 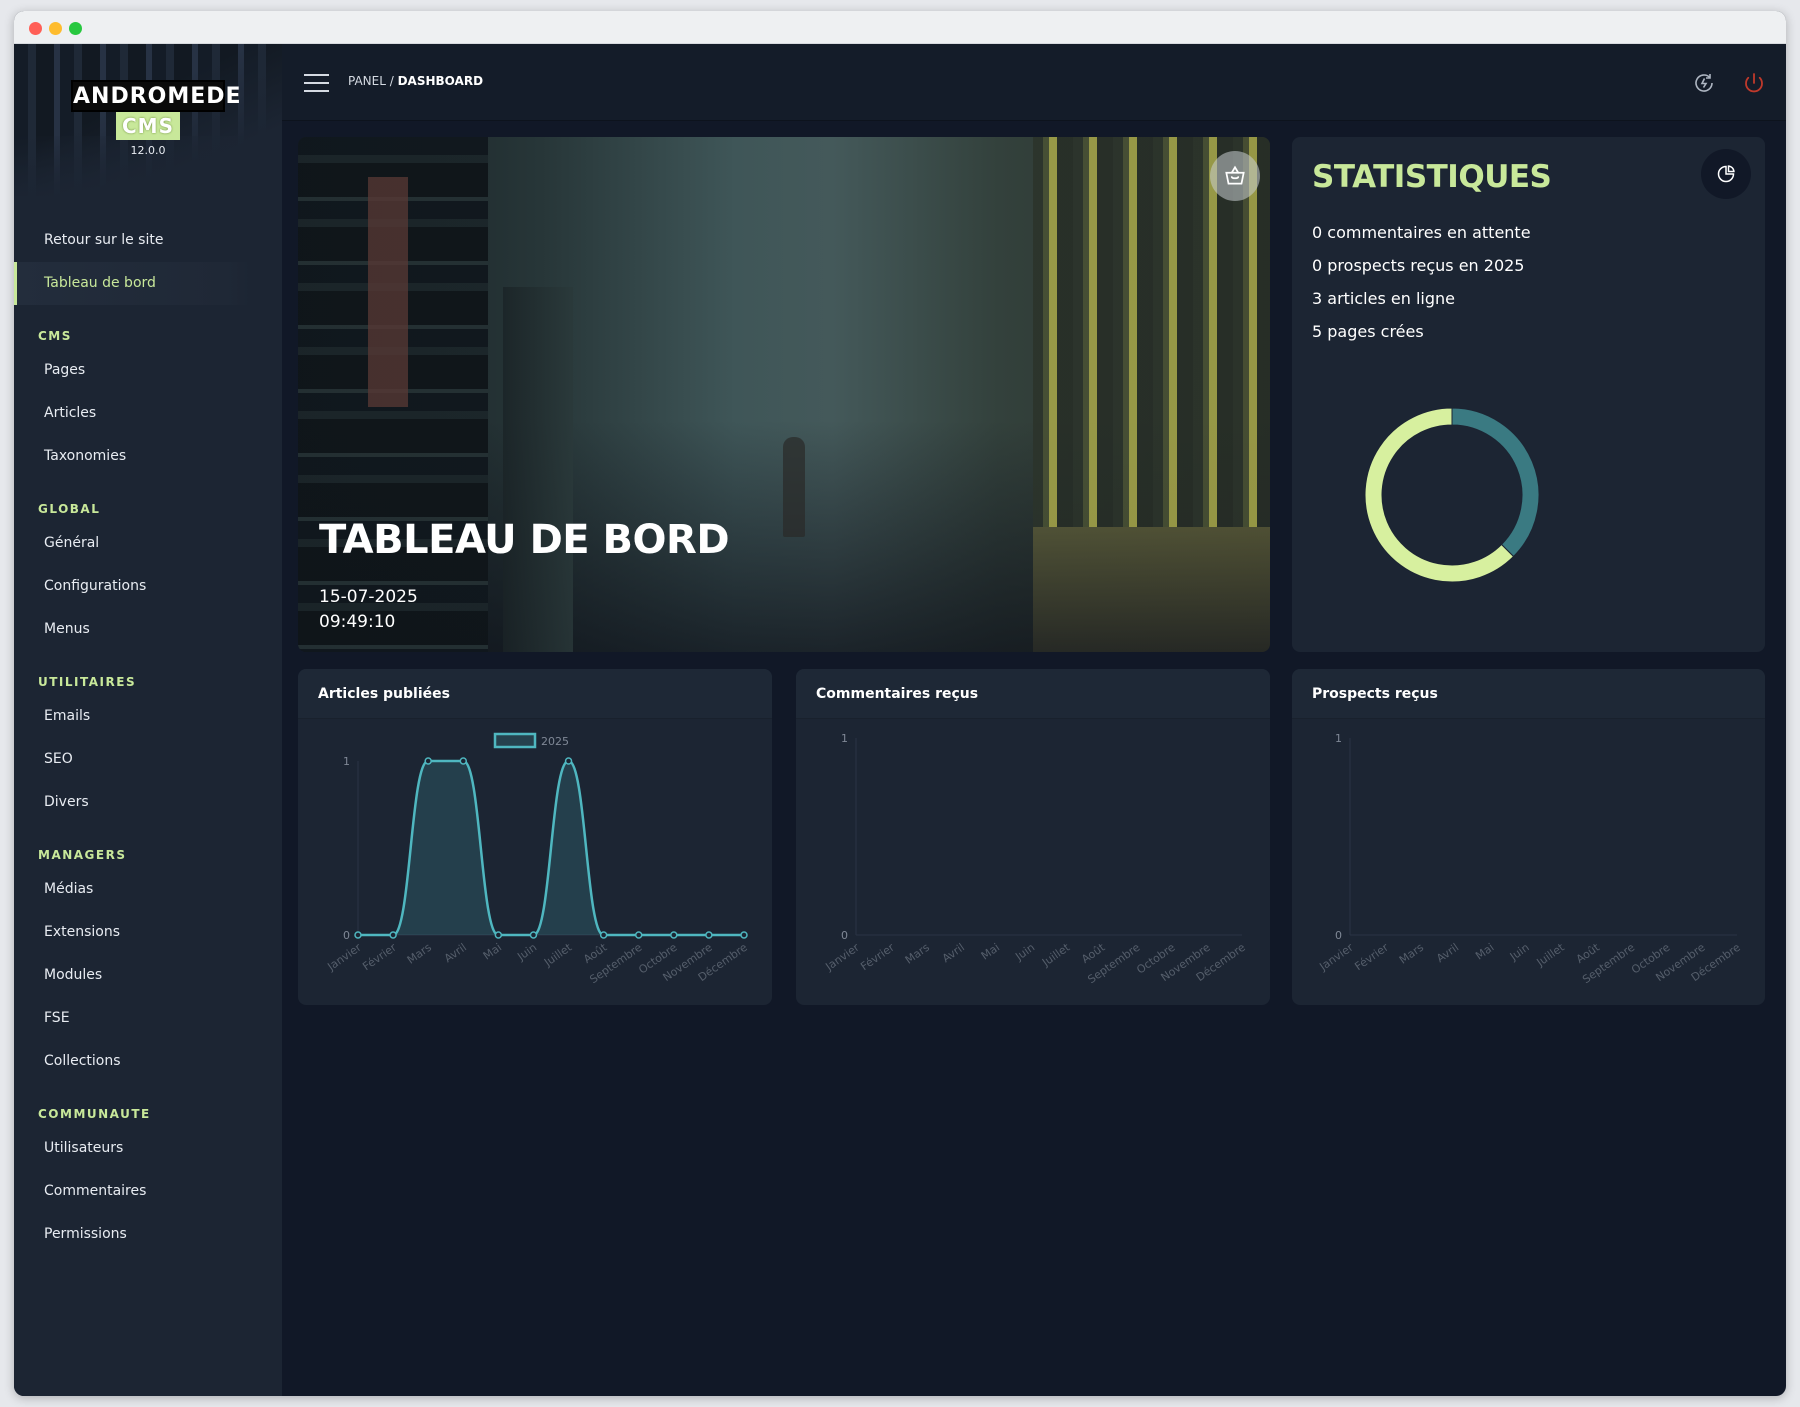 What do you see at coordinates (388, 292) in the screenshot?
I see `hero-building-accent` at bounding box center [388, 292].